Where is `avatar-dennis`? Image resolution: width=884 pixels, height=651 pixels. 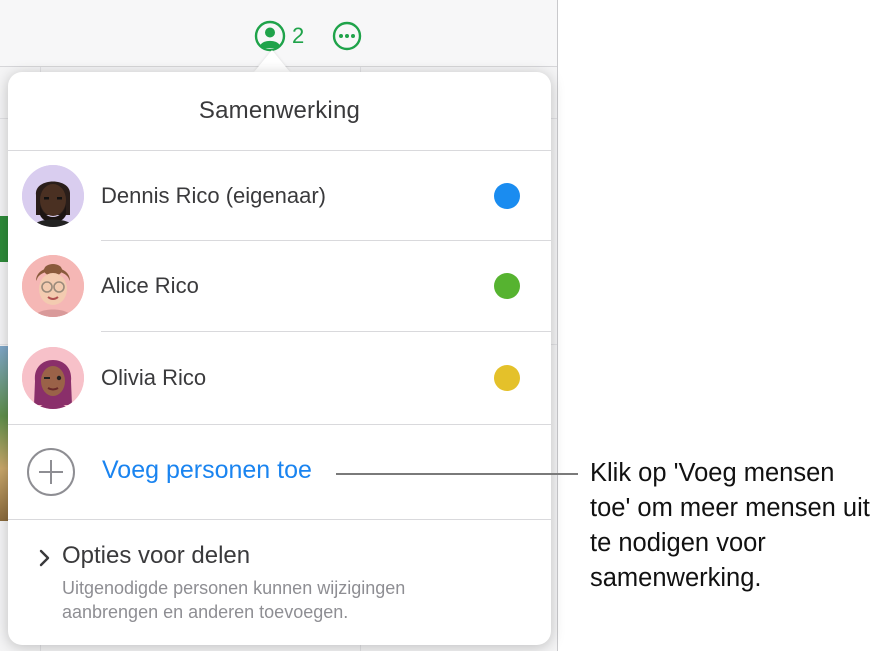 avatar-dennis is located at coordinates (53, 196).